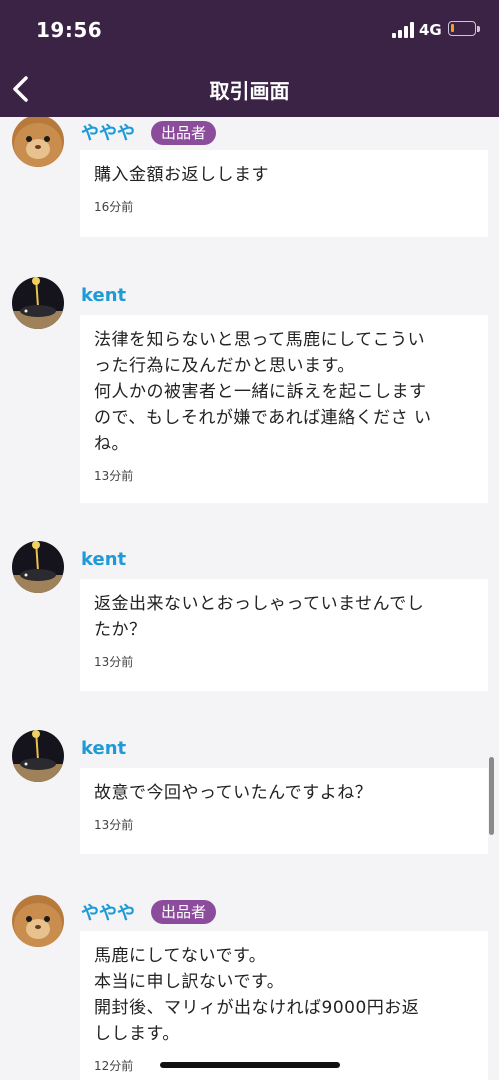  Describe the element at coordinates (181, 175) in the screenshot. I see `message-text: 購入金額お返しします` at that location.